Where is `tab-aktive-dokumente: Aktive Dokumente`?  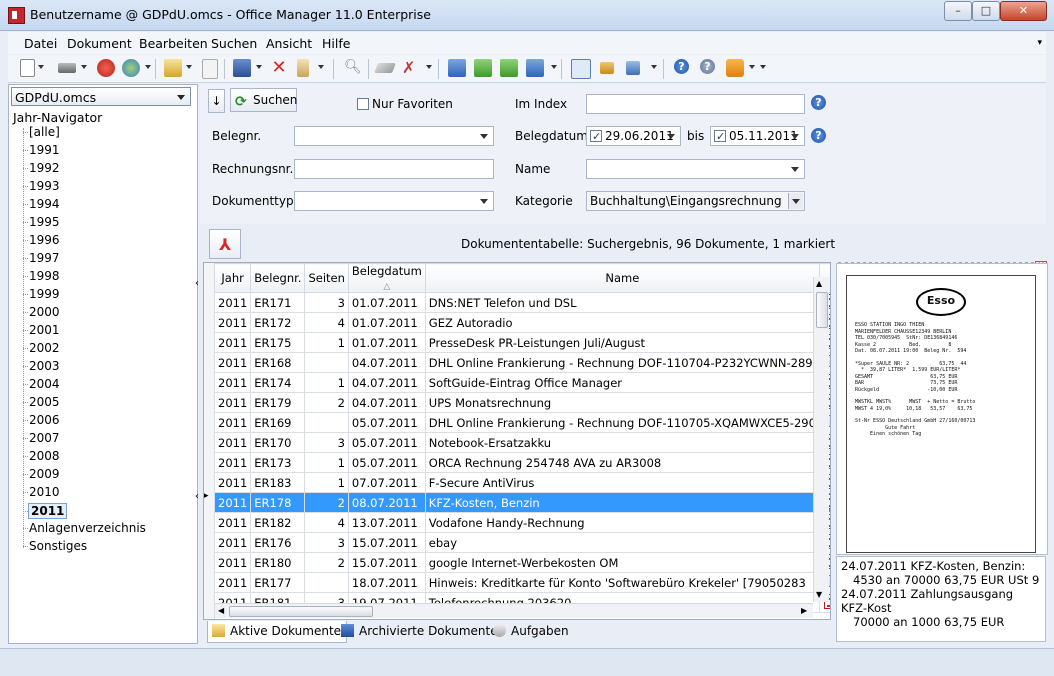
tab-aktive-dokumente: Aktive Dokumente is located at coordinates (277, 632).